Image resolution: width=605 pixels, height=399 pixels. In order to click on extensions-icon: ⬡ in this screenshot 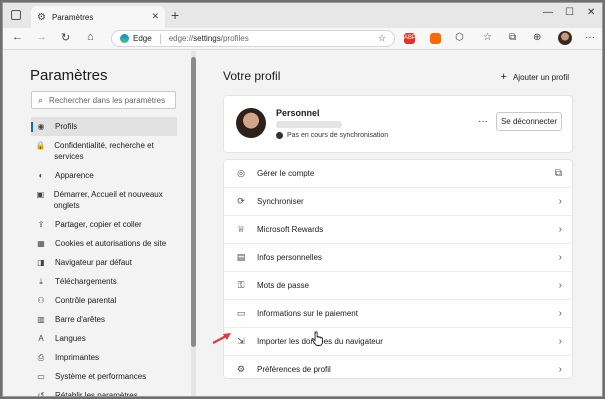, I will do `click(459, 37)`.